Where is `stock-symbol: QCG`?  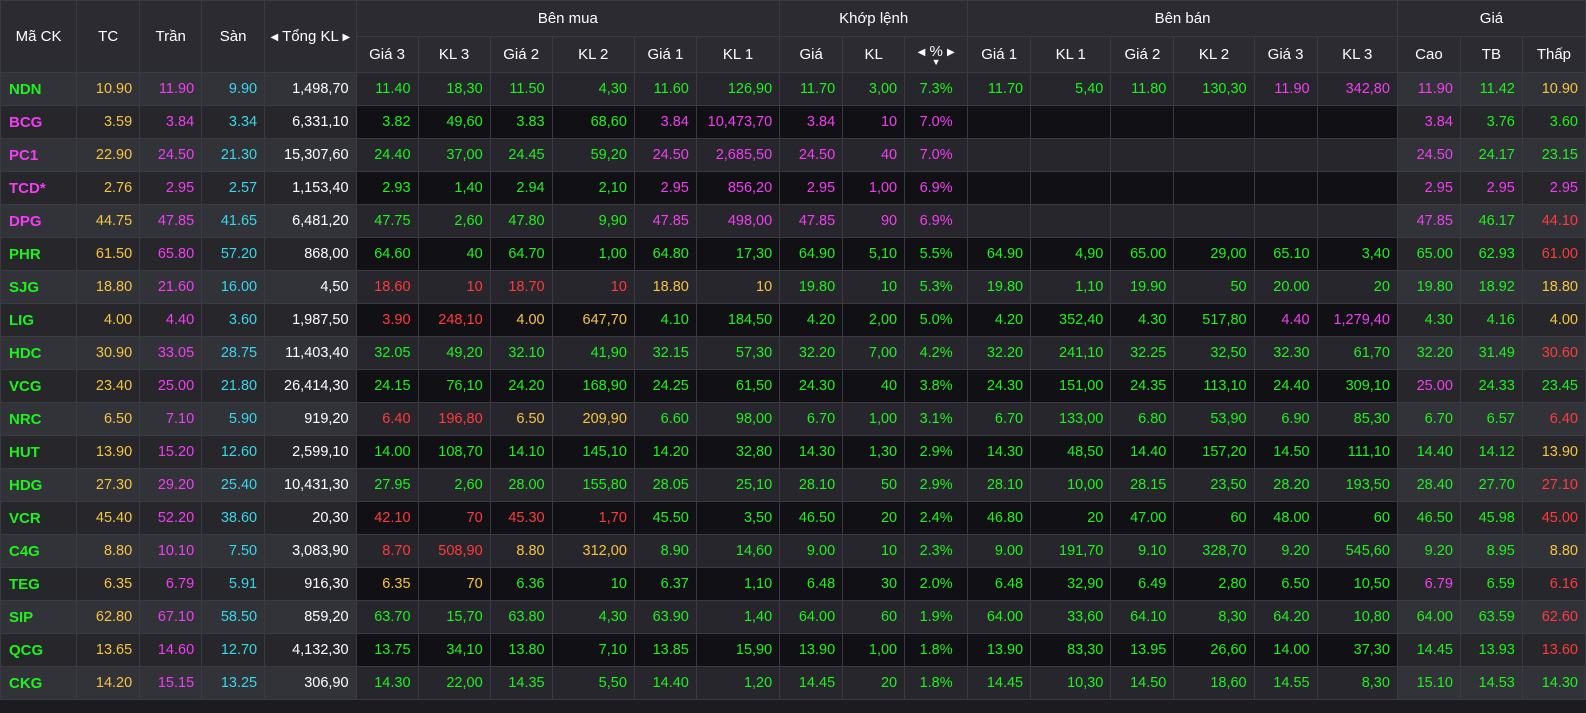 stock-symbol: QCG is located at coordinates (39, 650).